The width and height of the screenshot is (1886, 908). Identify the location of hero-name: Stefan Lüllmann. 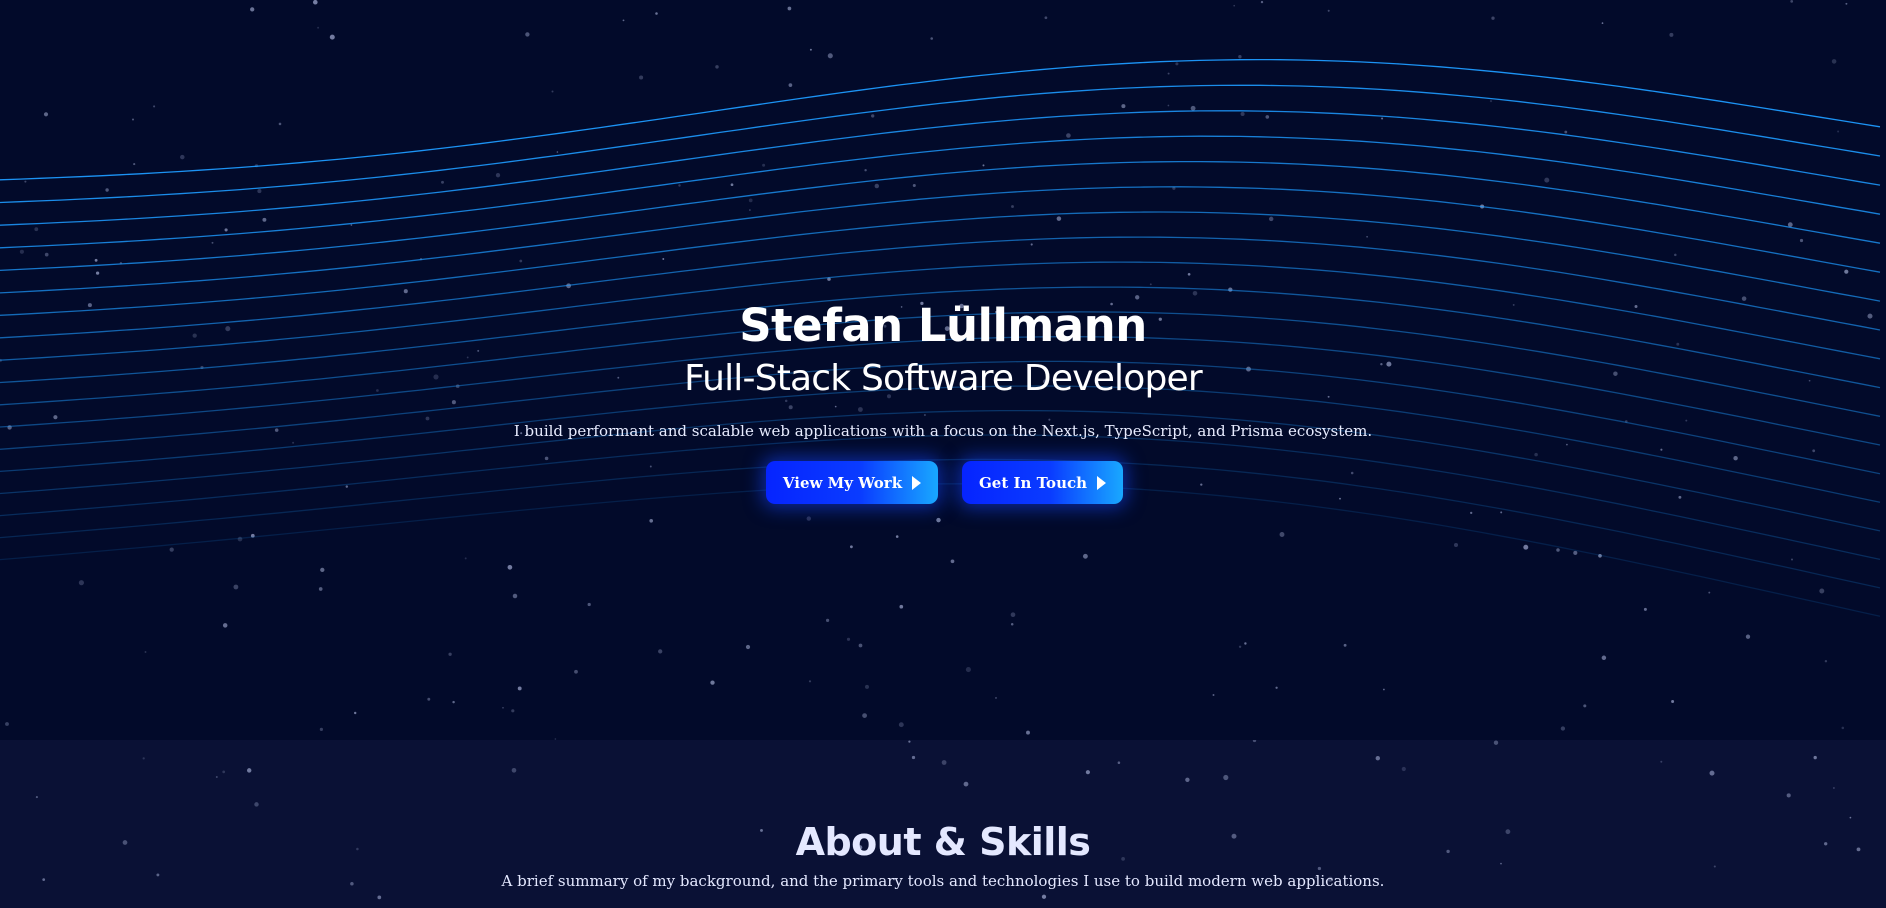
(943, 325).